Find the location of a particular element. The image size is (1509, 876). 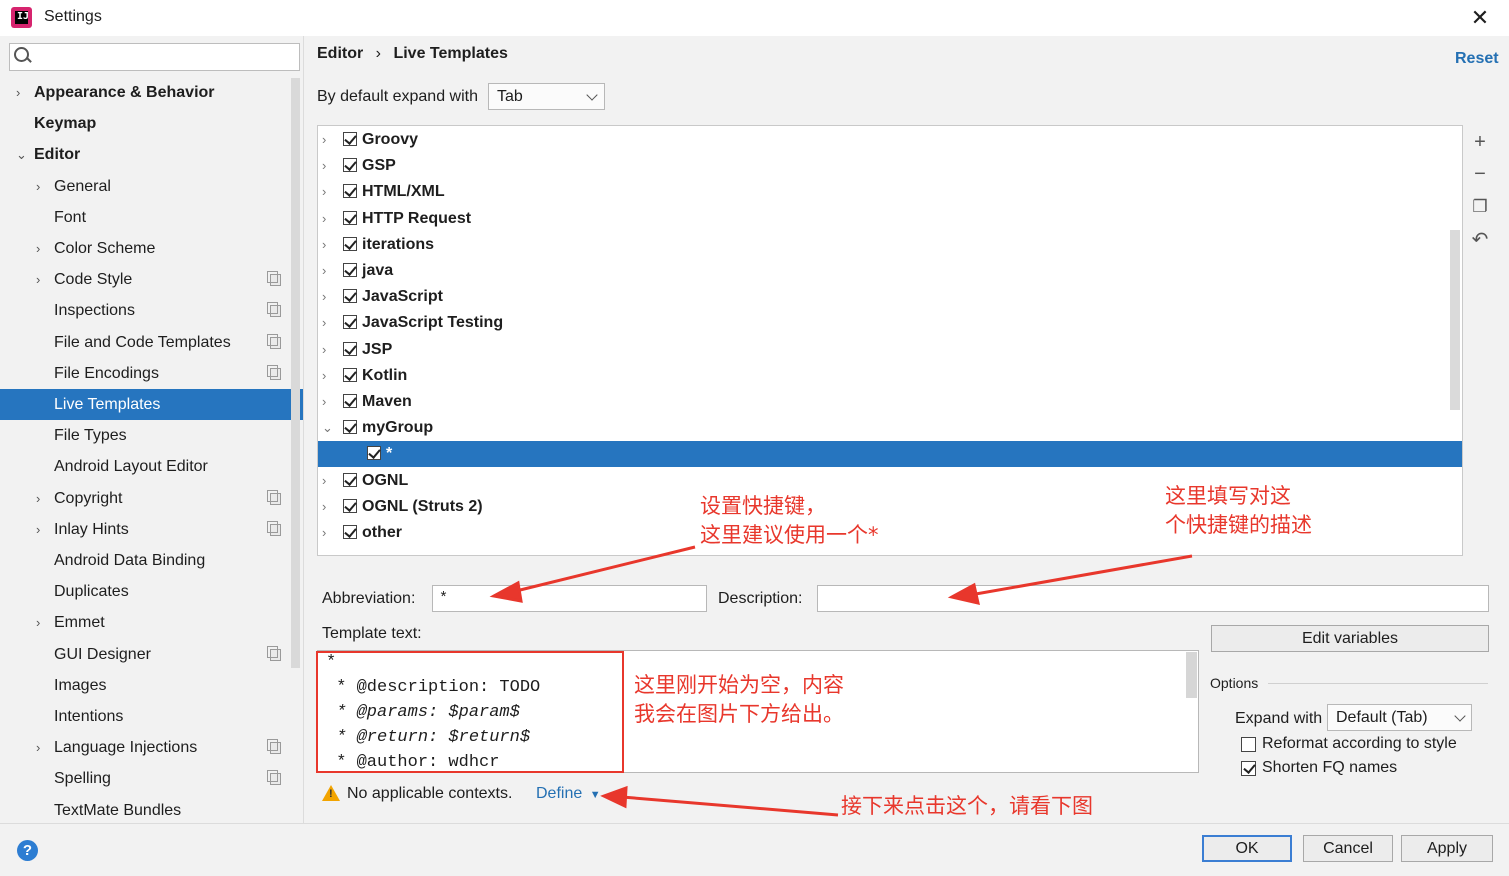

sidebar-item: › Language Injections is located at coordinates (151, 747).